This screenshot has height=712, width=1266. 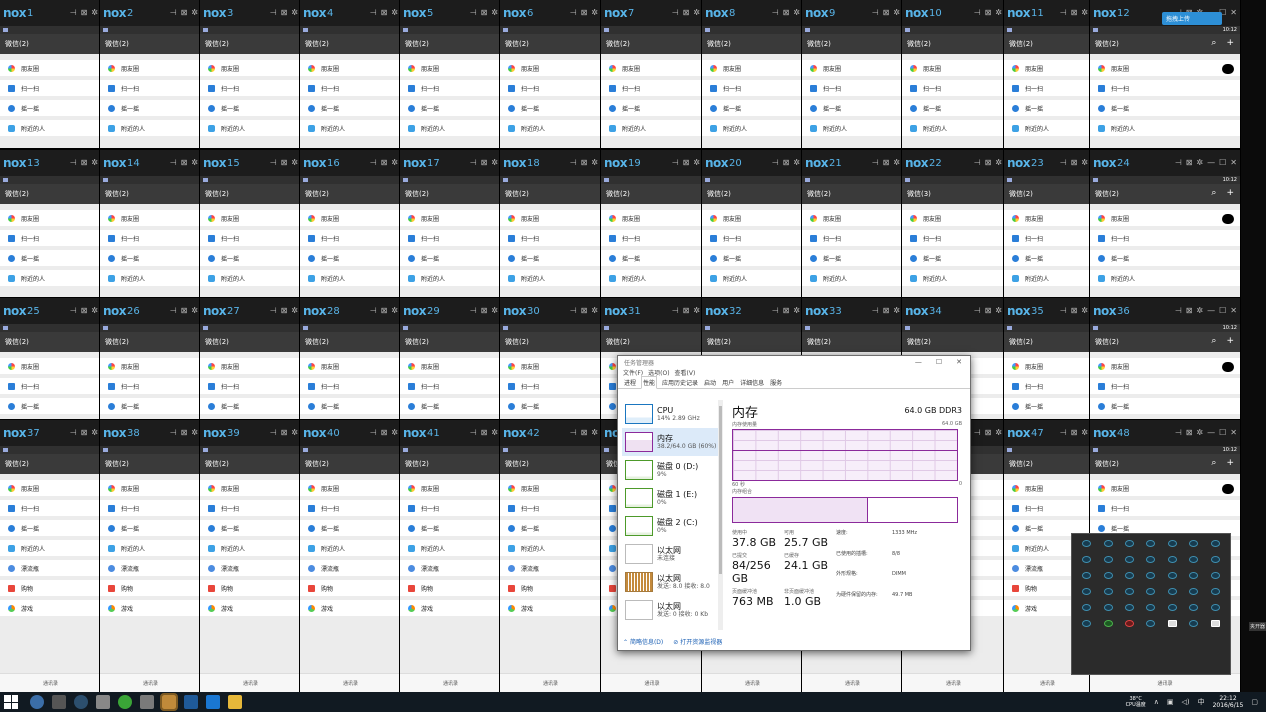 I want to click on upload-button: 拖拽上传, so click(x=1192, y=18).